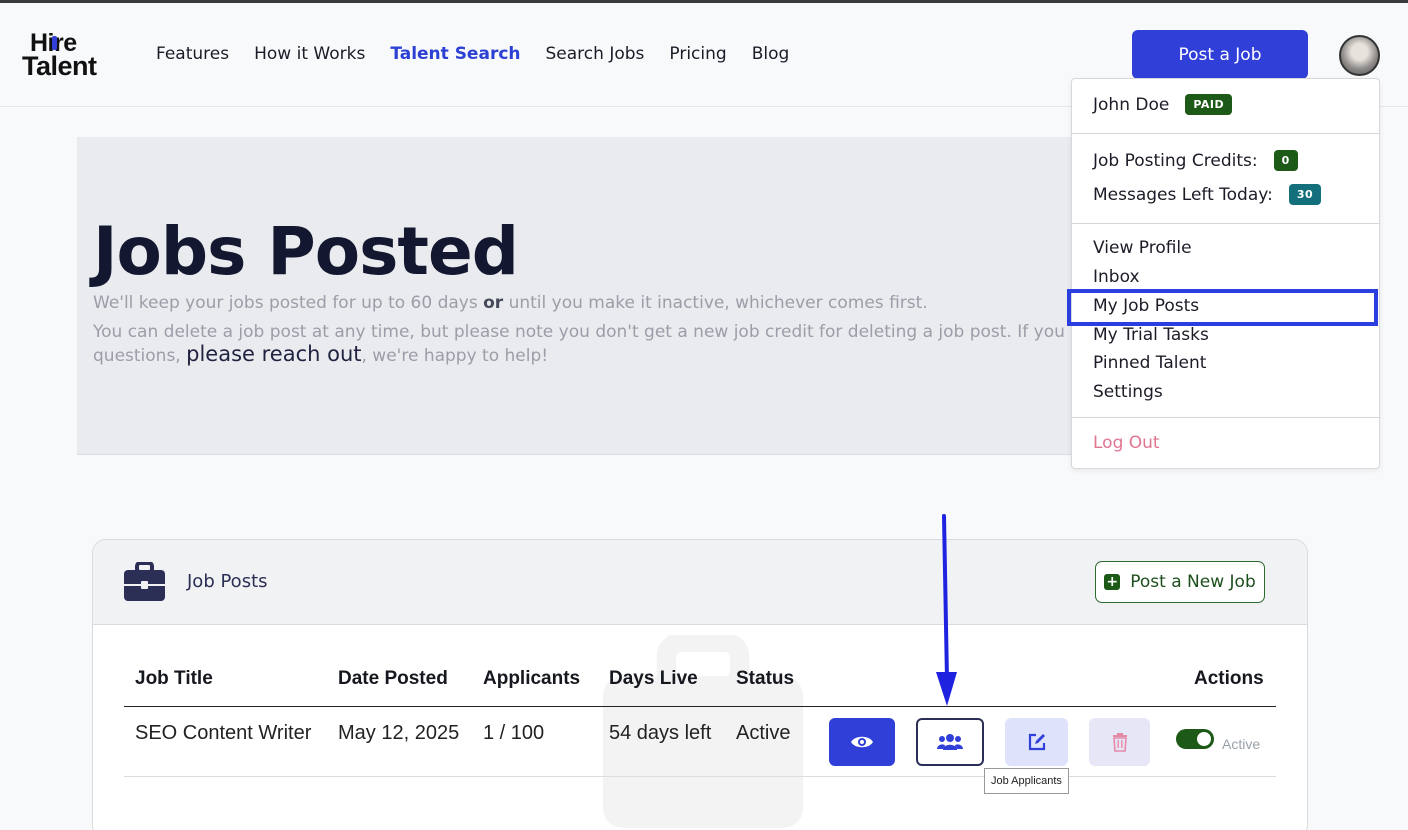 The width and height of the screenshot is (1408, 830). Describe the element at coordinates (532, 678) in the screenshot. I see `col-applicants: Applicants` at that location.